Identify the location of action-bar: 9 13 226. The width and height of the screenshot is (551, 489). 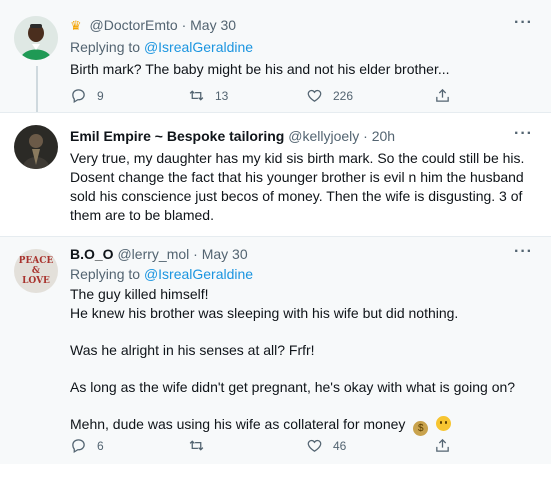
(270, 97).